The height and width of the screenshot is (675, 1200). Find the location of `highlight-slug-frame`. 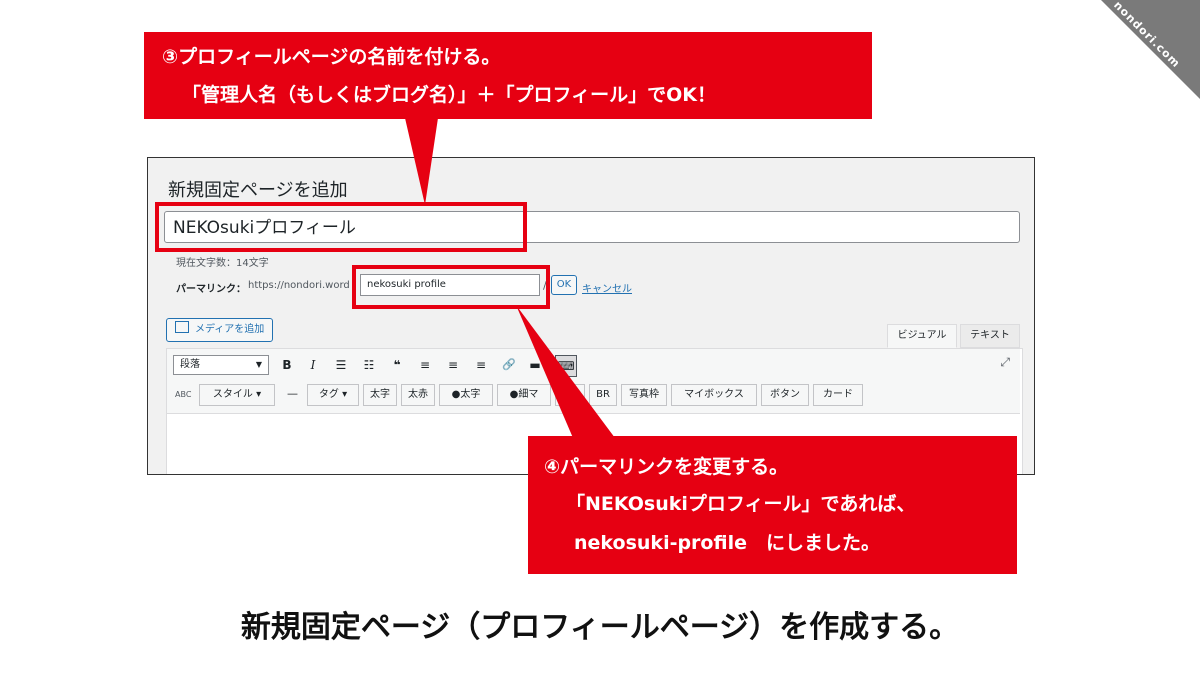

highlight-slug-frame is located at coordinates (451, 287).